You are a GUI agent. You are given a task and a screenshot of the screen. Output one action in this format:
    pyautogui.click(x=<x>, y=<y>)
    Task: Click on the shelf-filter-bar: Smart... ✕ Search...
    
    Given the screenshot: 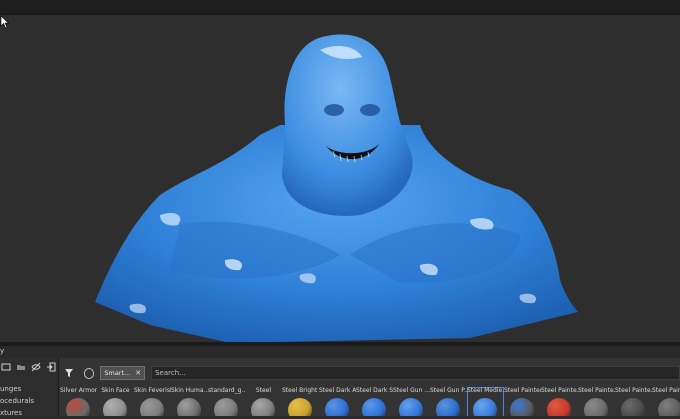 What is the action you would take?
    pyautogui.click(x=369, y=373)
    